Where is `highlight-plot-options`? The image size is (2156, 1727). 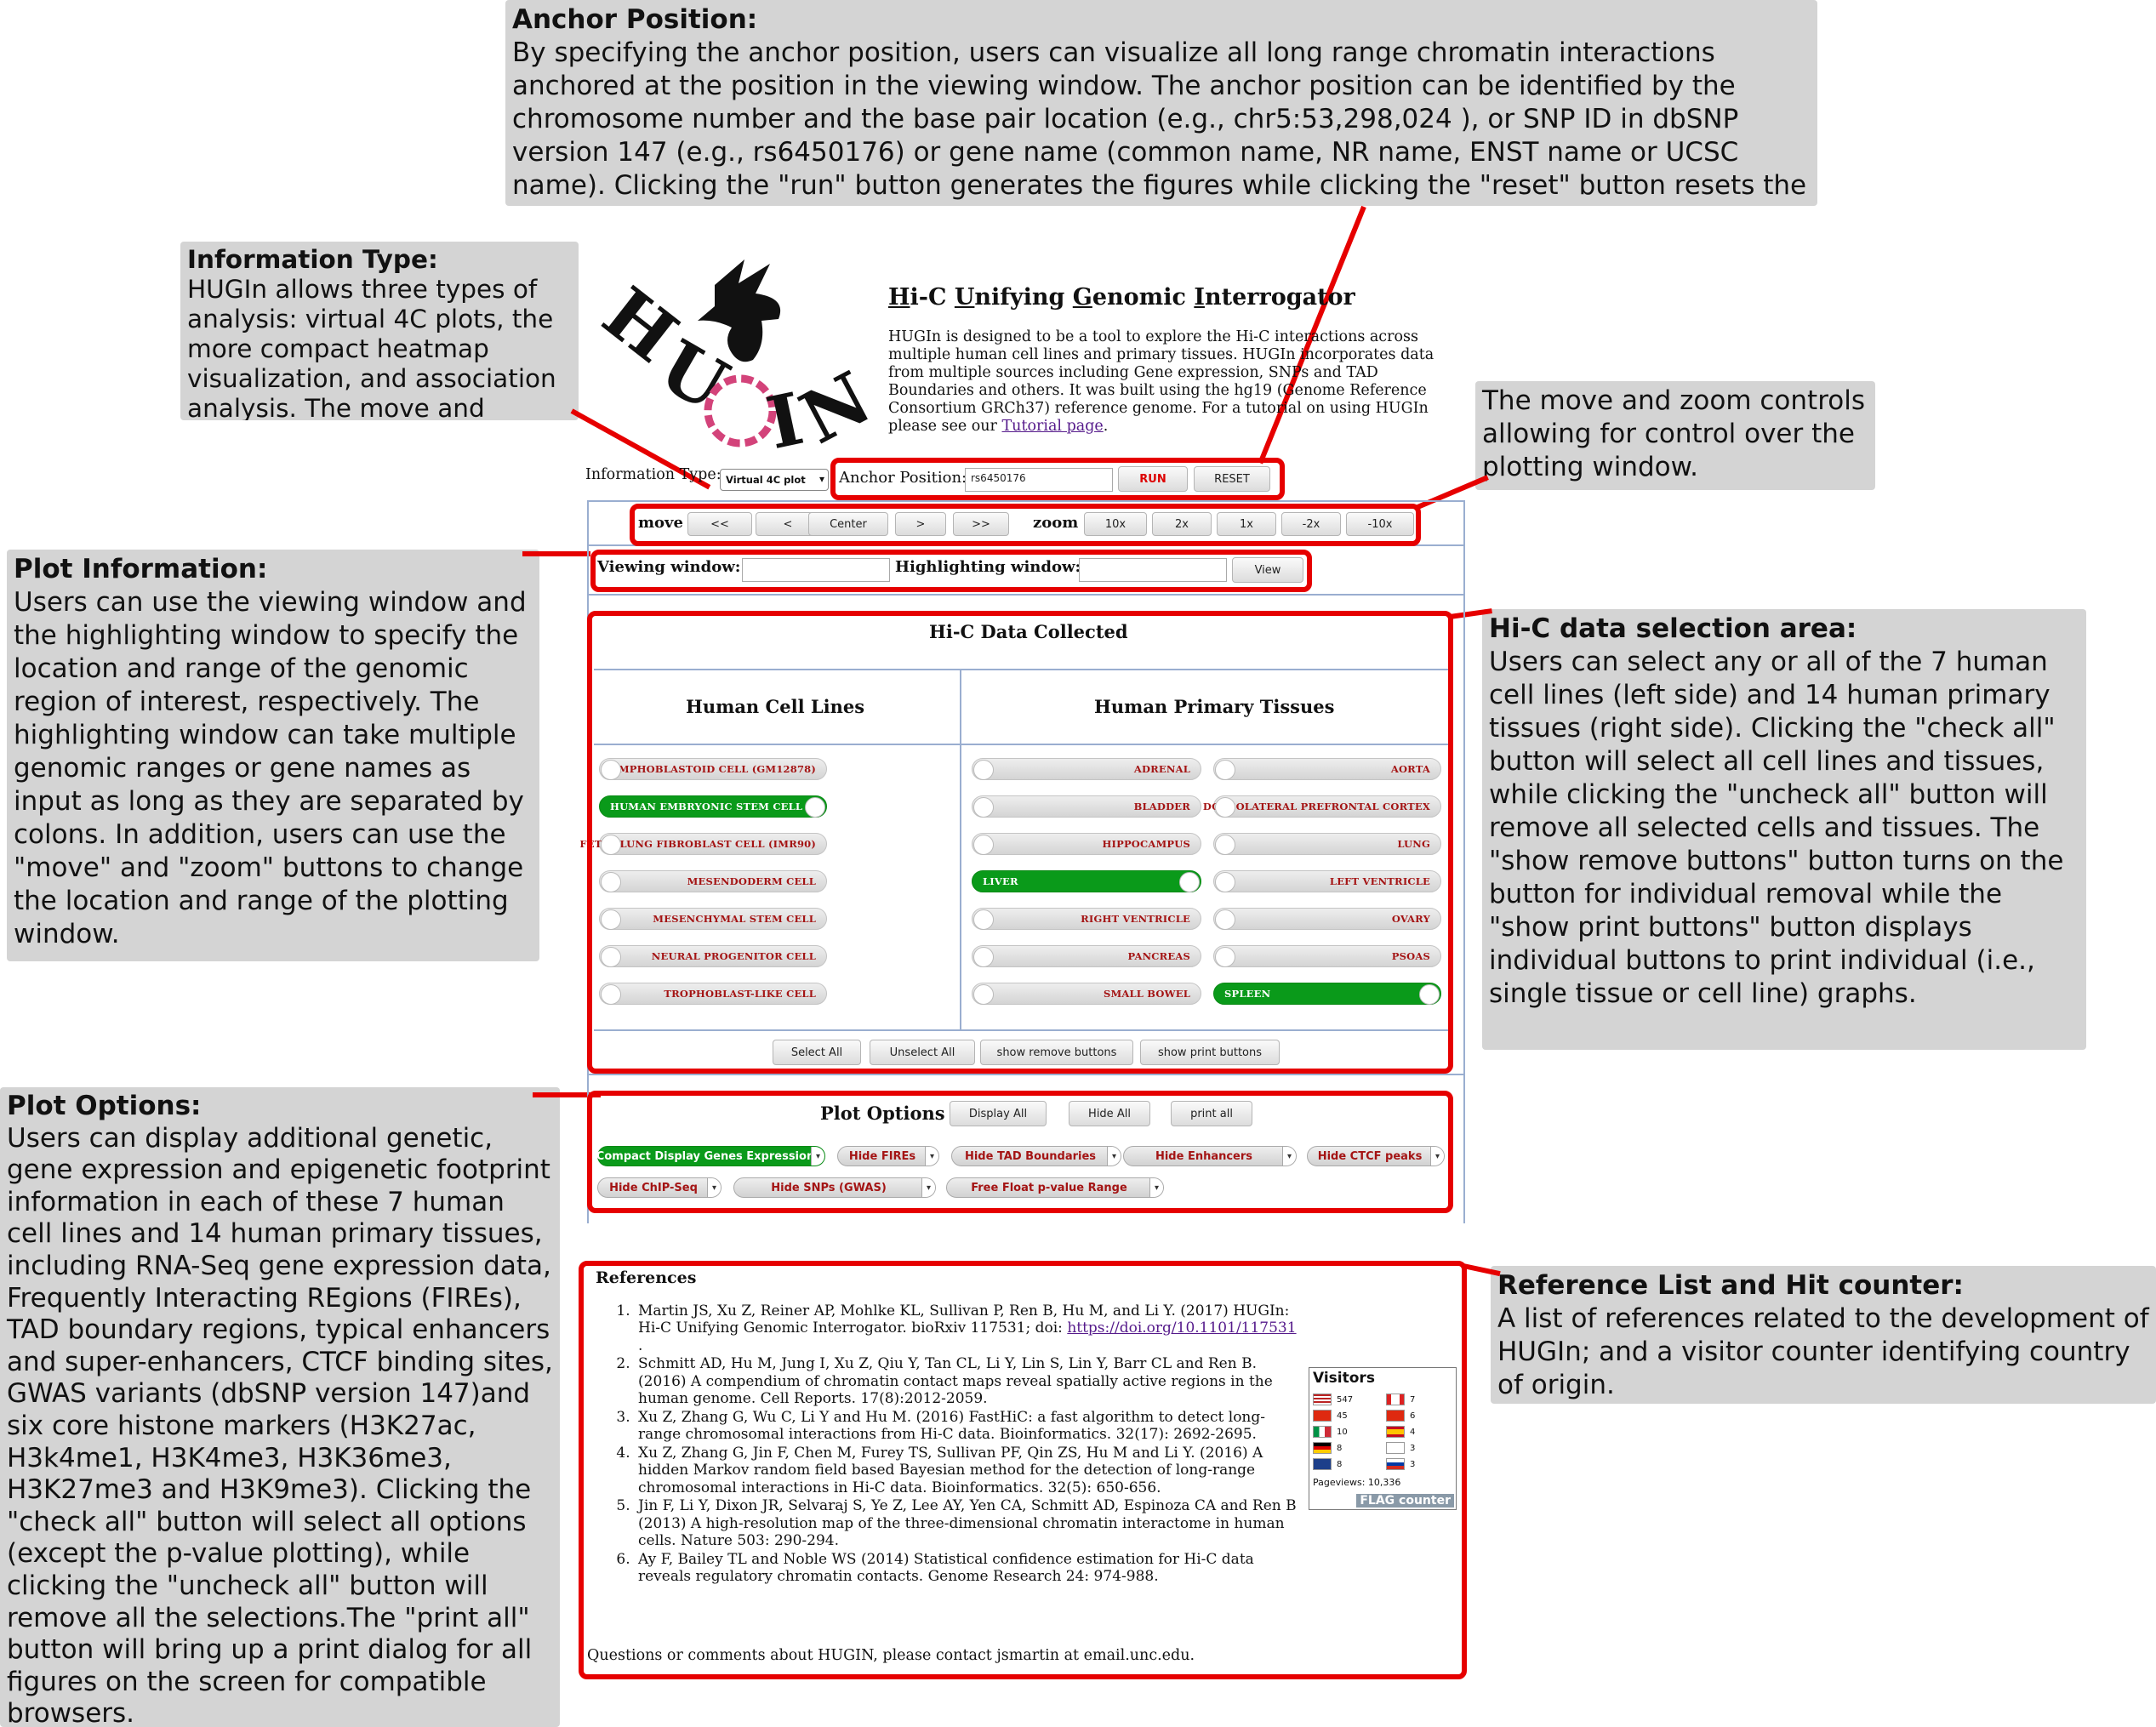 highlight-plot-options is located at coordinates (1020, 1152).